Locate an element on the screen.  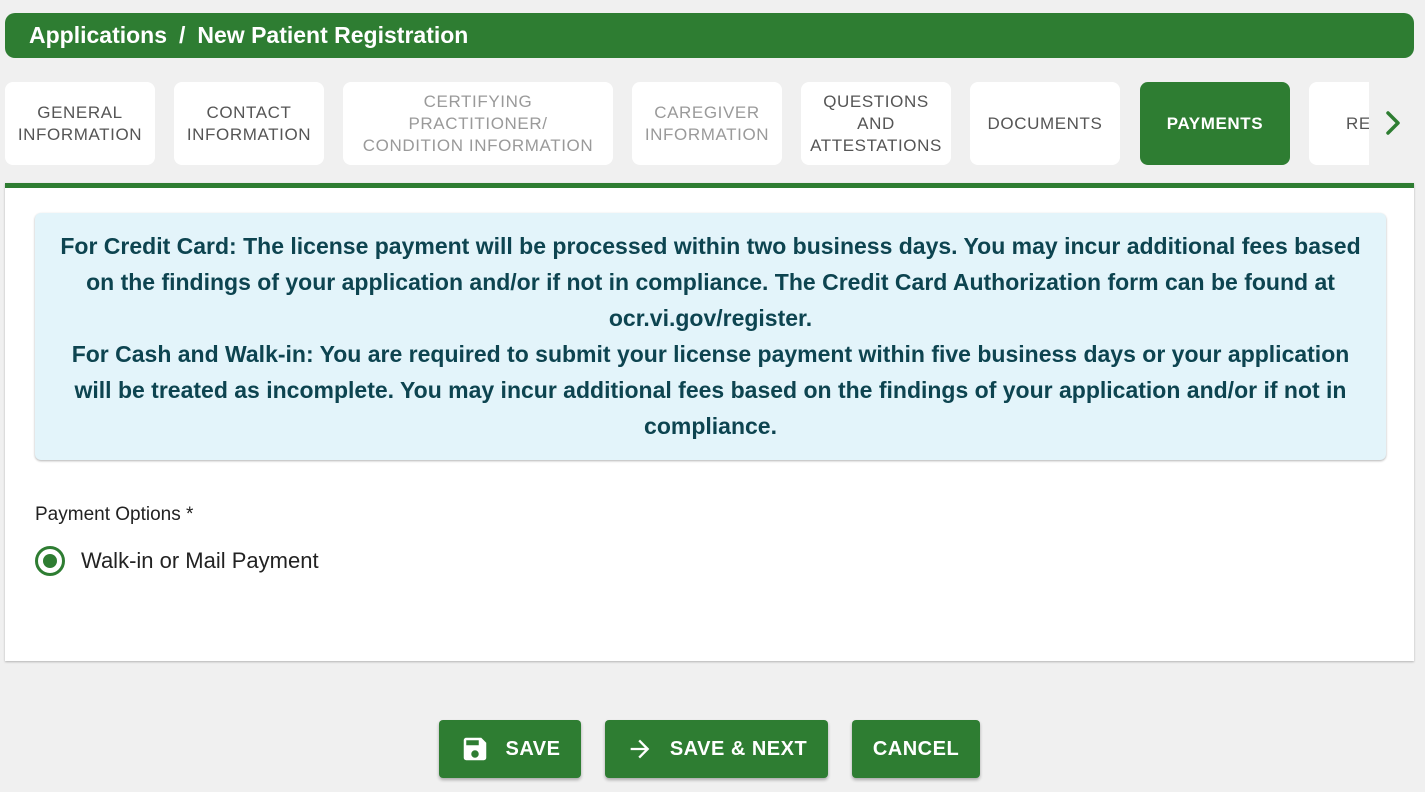
payment-option-walk-in: Walk-in or Mail Payment is located at coordinates (177, 561).